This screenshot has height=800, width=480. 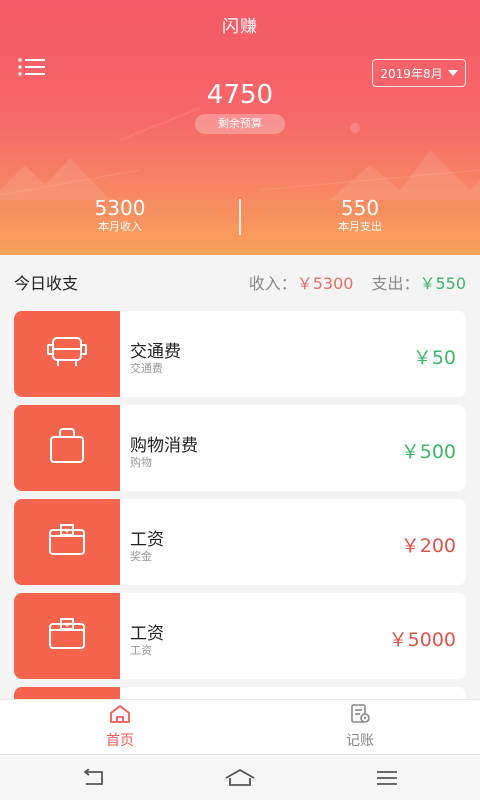 What do you see at coordinates (120, 716) in the screenshot?
I see `home-icon` at bounding box center [120, 716].